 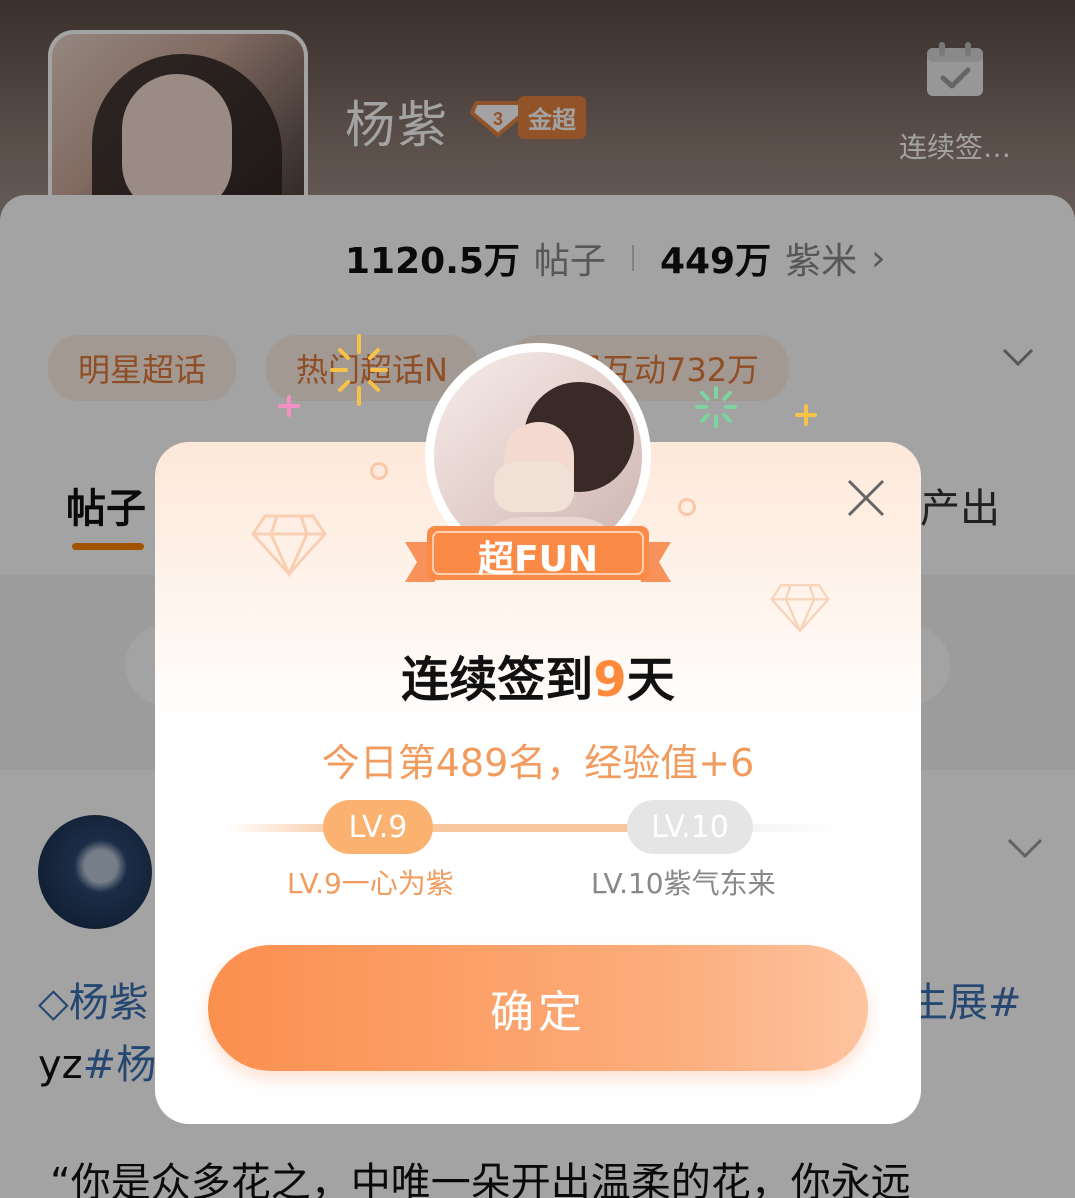 I want to click on next-level-name: LV.10紫气东来, so click(x=683, y=883).